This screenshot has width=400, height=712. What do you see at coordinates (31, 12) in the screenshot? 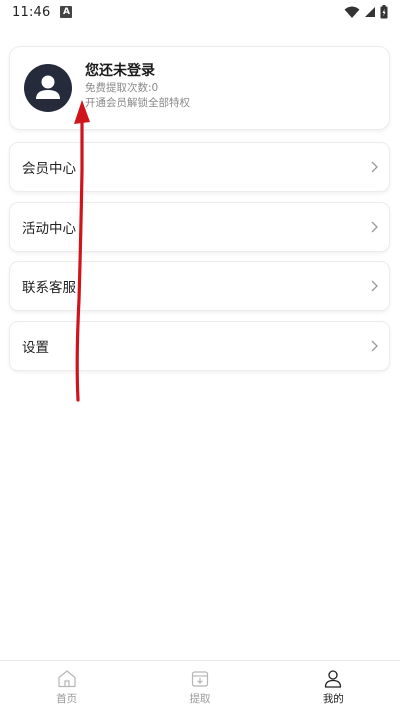
I see `status-time: 11:46` at bounding box center [31, 12].